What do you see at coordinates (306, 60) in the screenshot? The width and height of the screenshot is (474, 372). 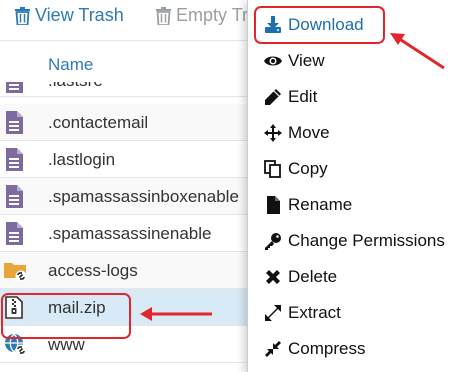 I see `menu-item-label: View` at bounding box center [306, 60].